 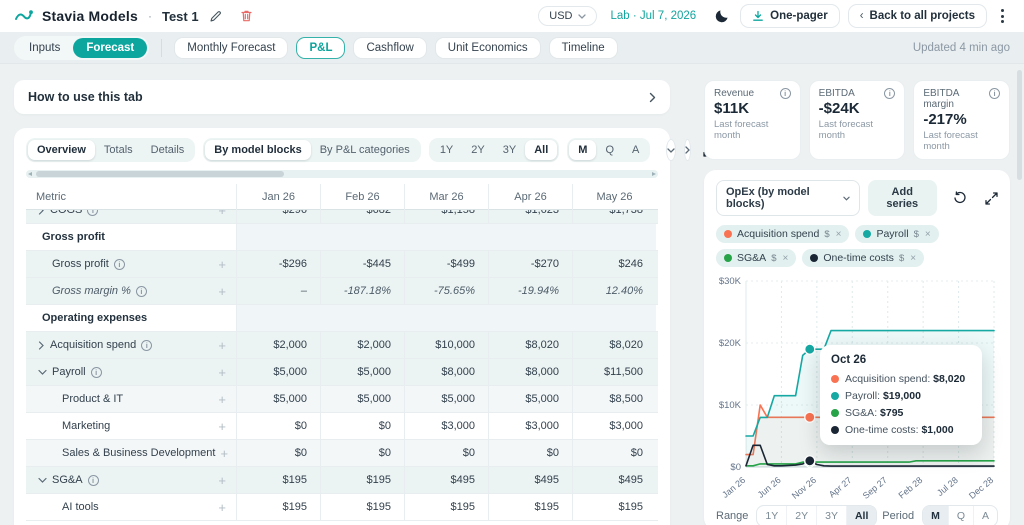 What do you see at coordinates (477, 150) in the screenshot?
I see `range-2y: 2Y` at bounding box center [477, 150].